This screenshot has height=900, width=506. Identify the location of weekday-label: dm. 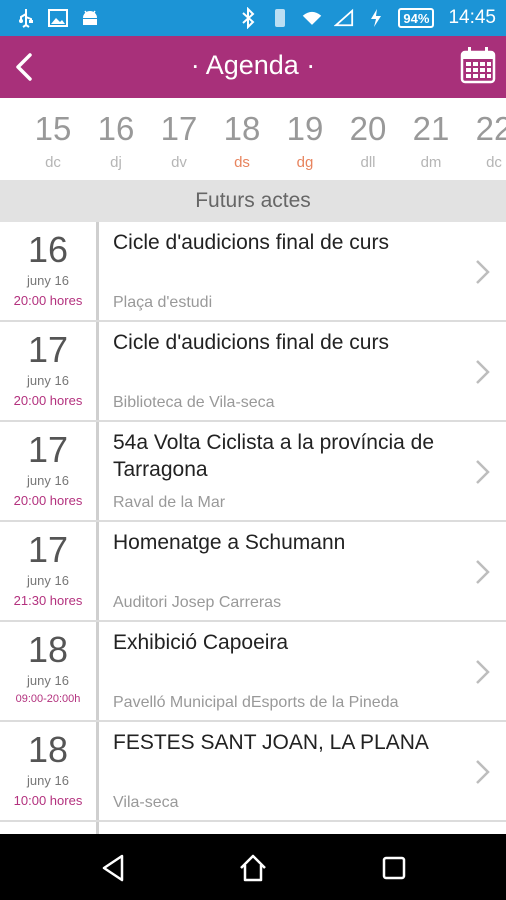
(431, 162).